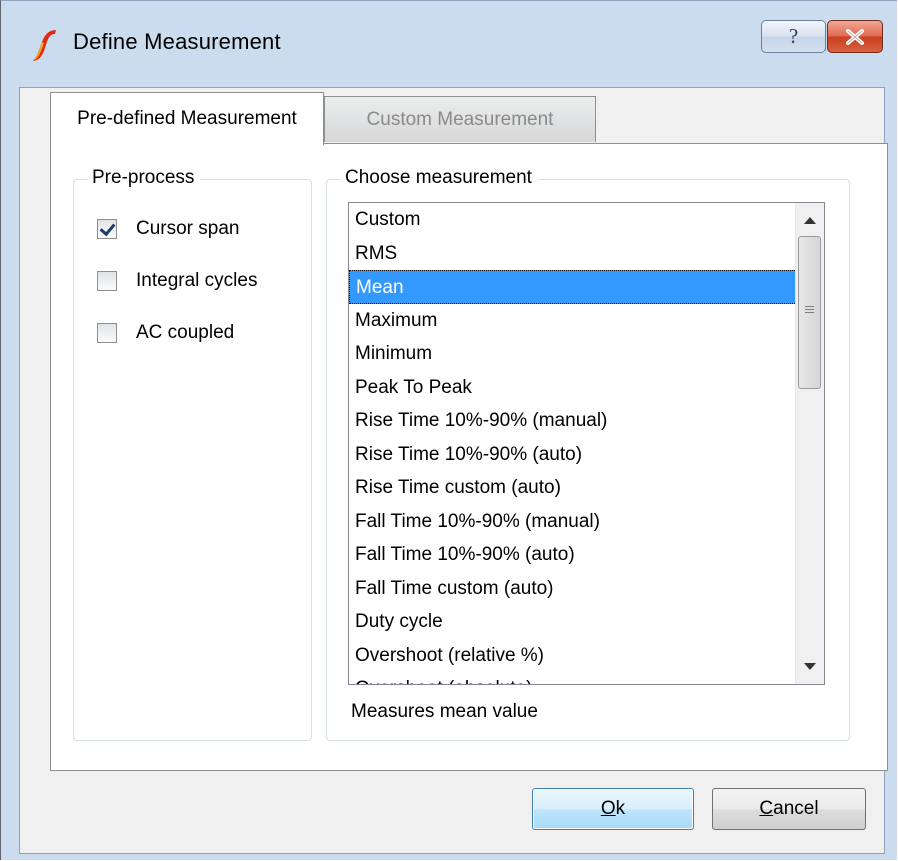 This screenshot has height=861, width=898. Describe the element at coordinates (573, 622) in the screenshot. I see `list-item: Duty cycle` at that location.